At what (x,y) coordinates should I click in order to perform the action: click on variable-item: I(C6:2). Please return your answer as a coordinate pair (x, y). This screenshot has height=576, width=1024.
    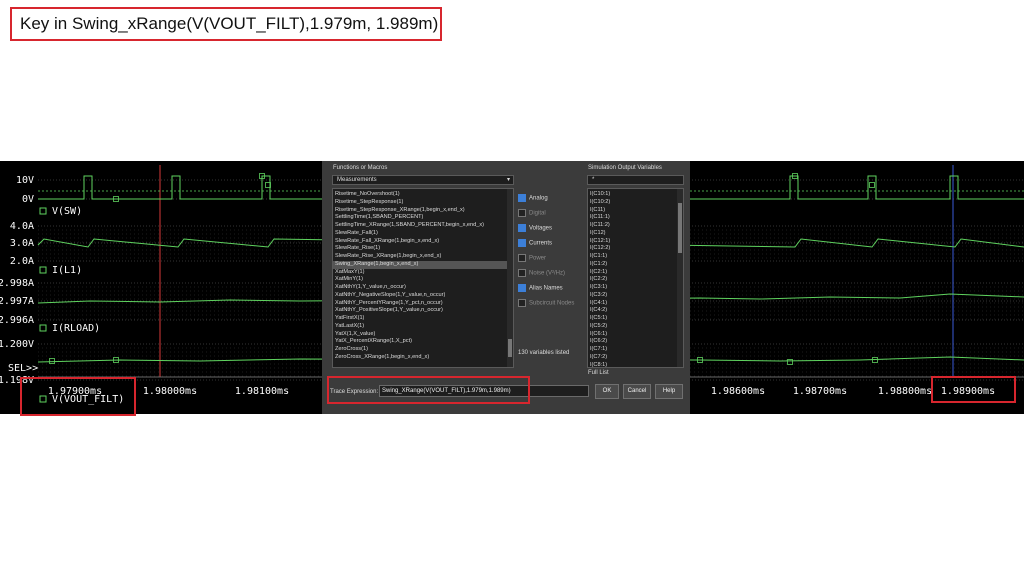
    Looking at the image, I should click on (635, 342).